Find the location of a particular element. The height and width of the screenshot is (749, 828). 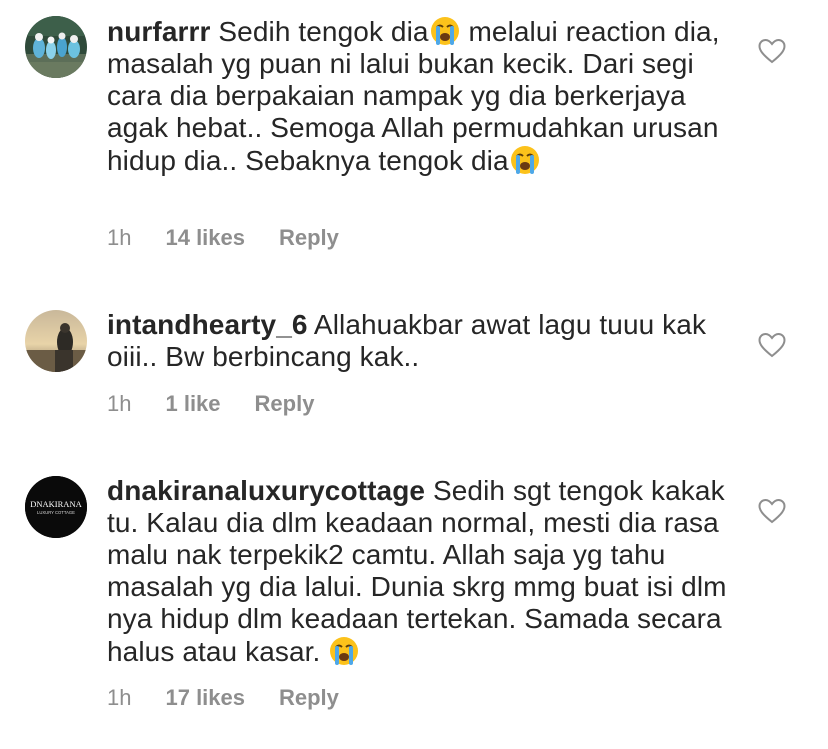

comment-username: dnakiranaluxurycottage is located at coordinates (266, 490).